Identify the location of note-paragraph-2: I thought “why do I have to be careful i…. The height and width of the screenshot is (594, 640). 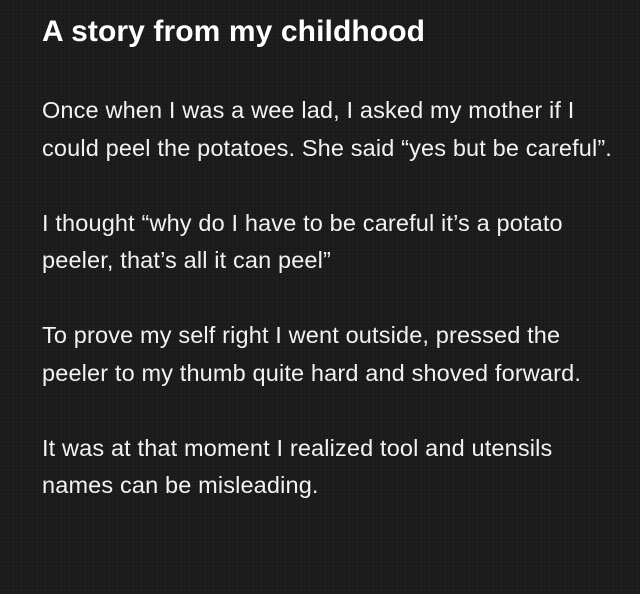
(302, 241).